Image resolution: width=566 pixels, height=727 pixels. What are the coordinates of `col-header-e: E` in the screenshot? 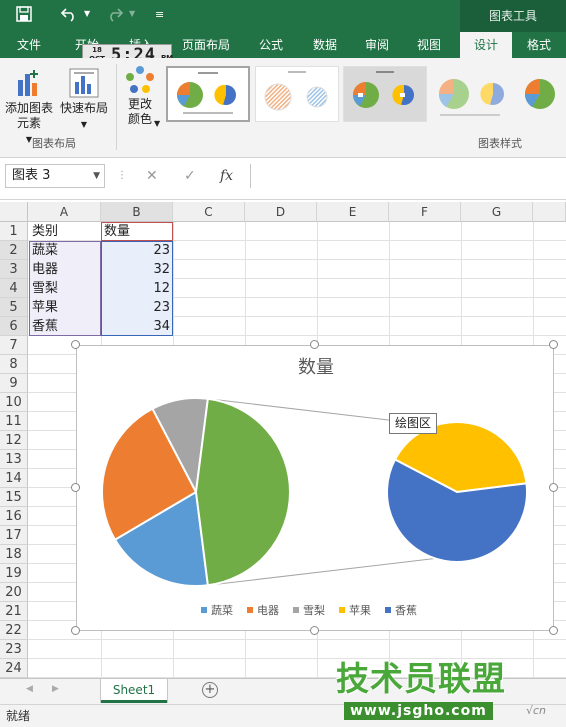 It's located at (353, 212).